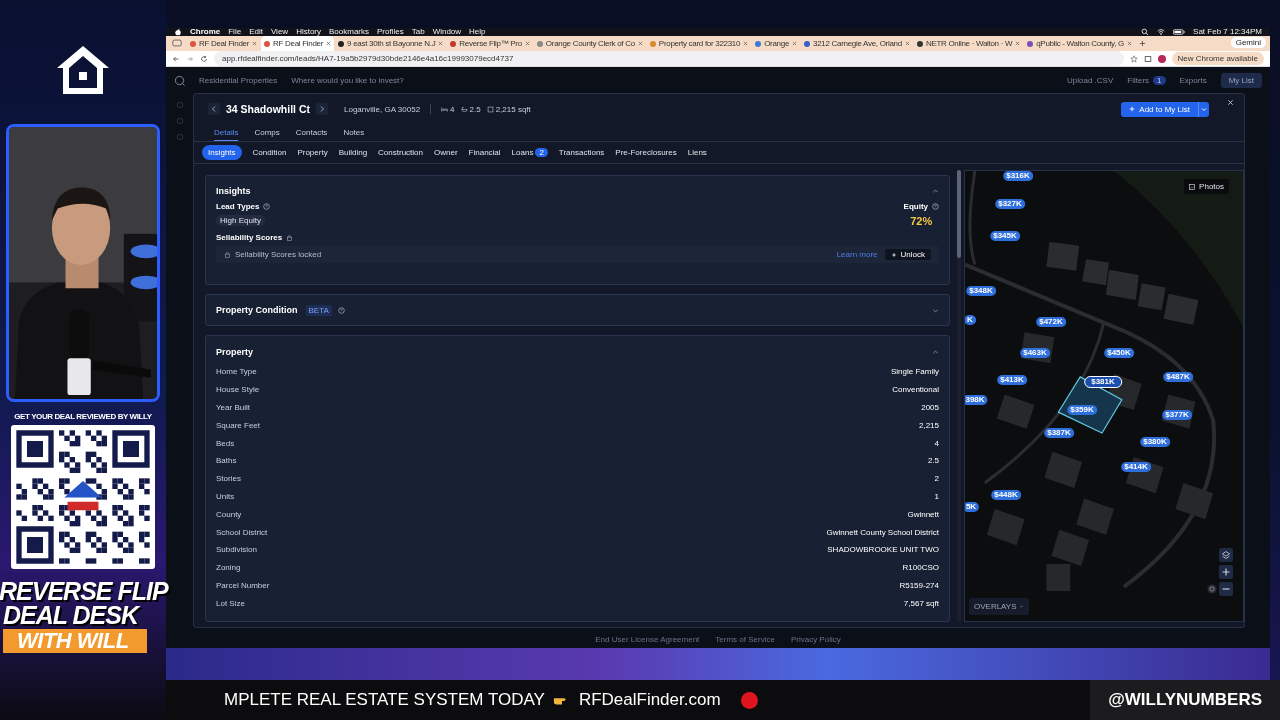  What do you see at coordinates (1012, 380) in the screenshot?
I see `price-pin: $413K` at bounding box center [1012, 380].